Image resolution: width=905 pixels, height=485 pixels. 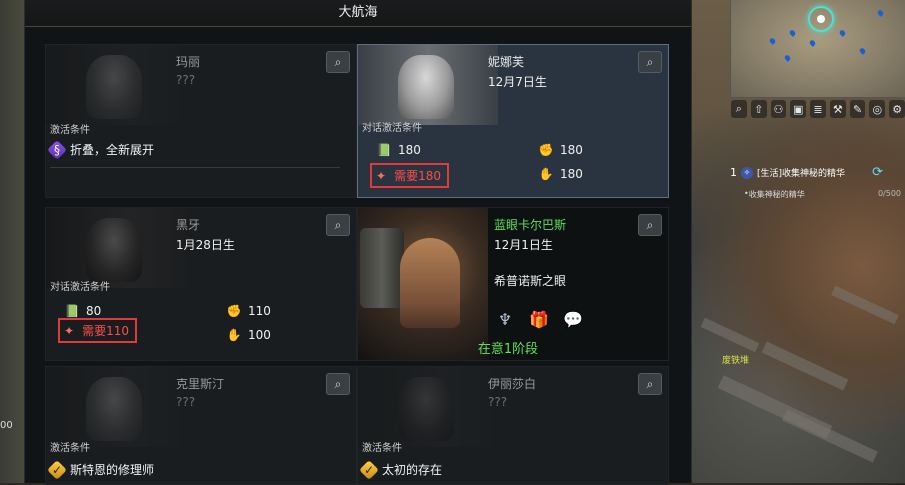 What do you see at coordinates (382, 268) in the screenshot?
I see `npc-weapon` at bounding box center [382, 268].